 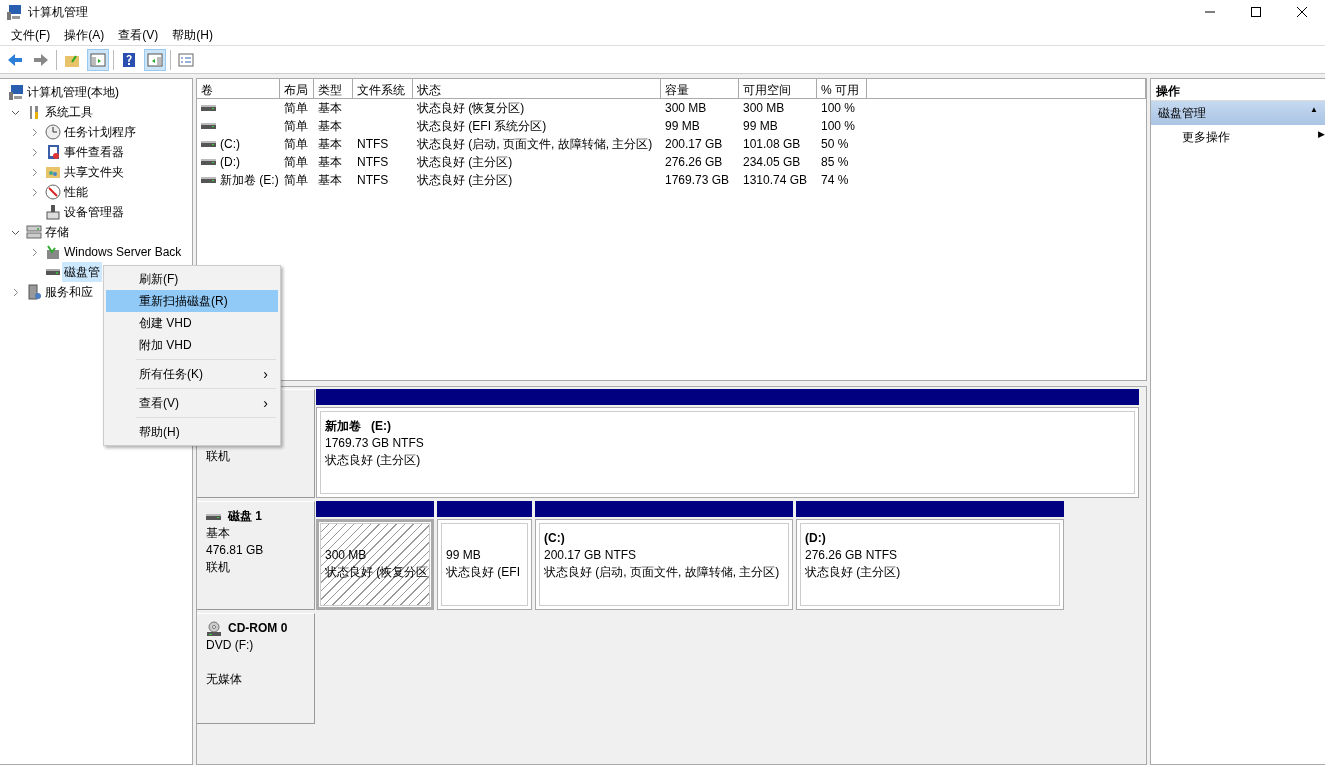 What do you see at coordinates (694, 144) in the screenshot?
I see `table-cell-text: 200.17 GB` at bounding box center [694, 144].